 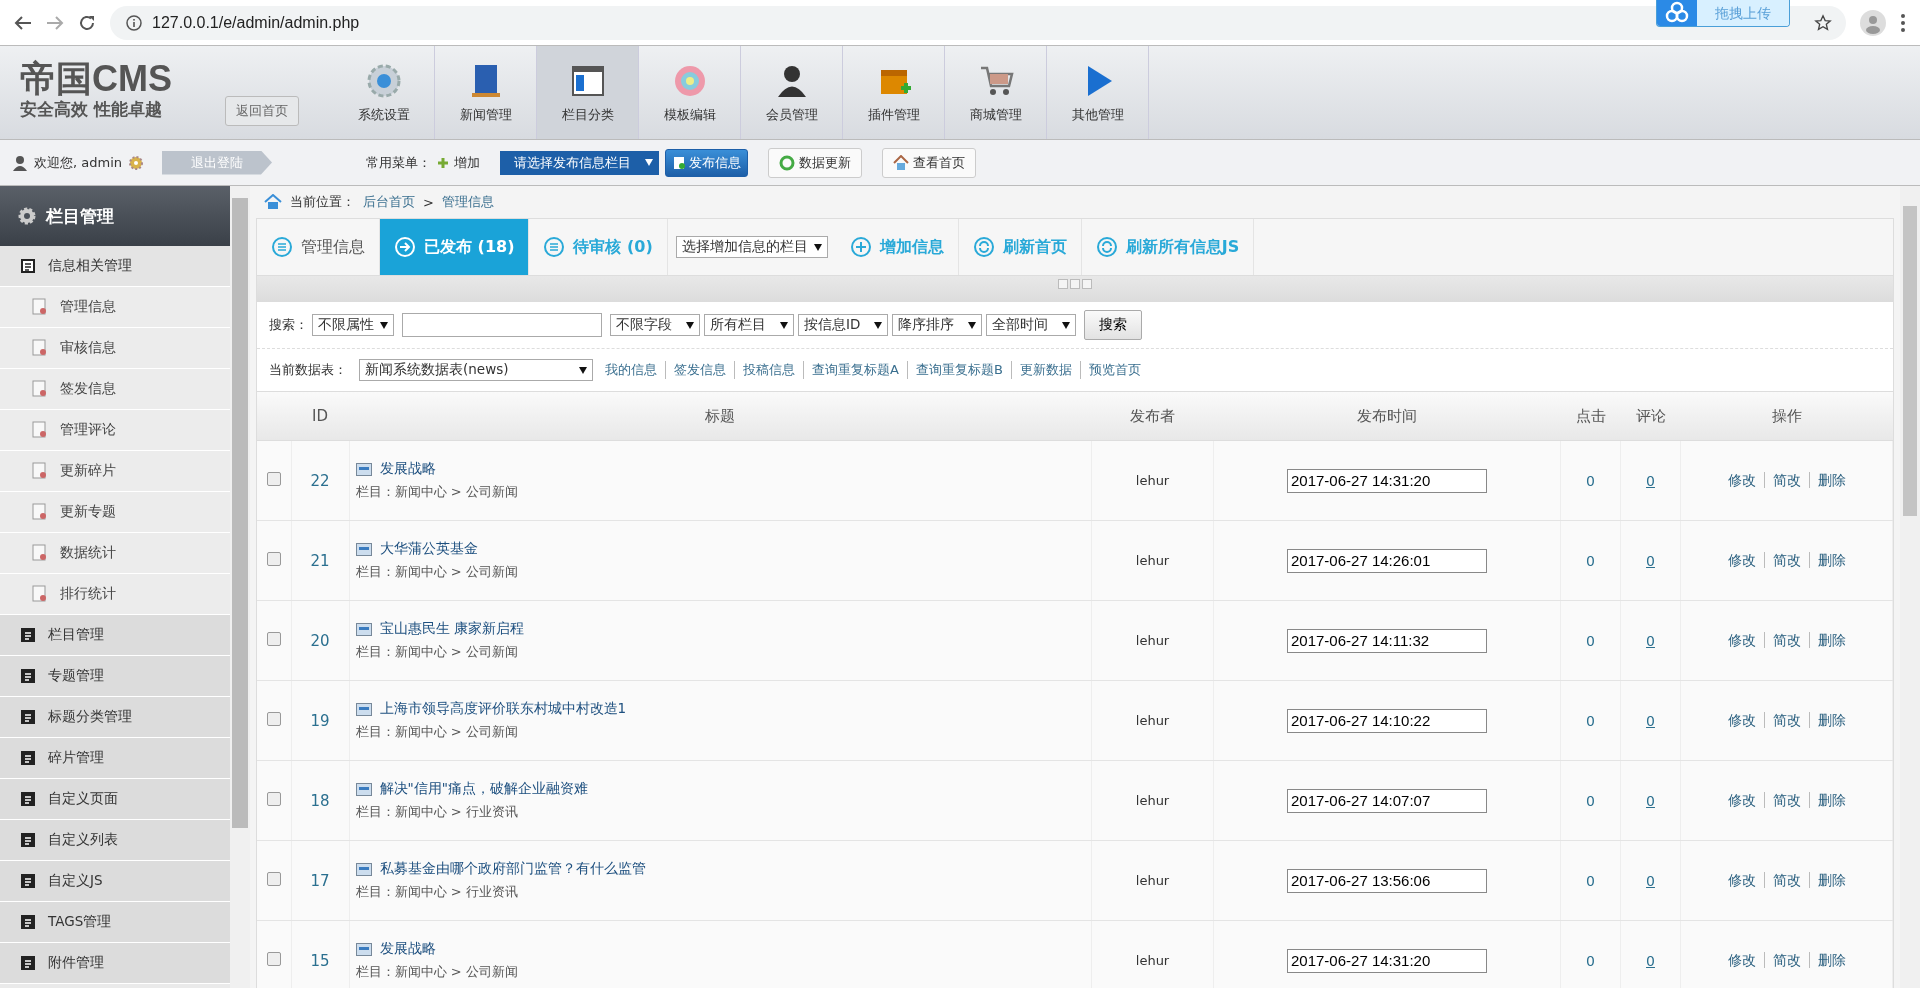 What do you see at coordinates (389, 202) in the screenshot?
I see `breadcrumb-link: 后台首页` at bounding box center [389, 202].